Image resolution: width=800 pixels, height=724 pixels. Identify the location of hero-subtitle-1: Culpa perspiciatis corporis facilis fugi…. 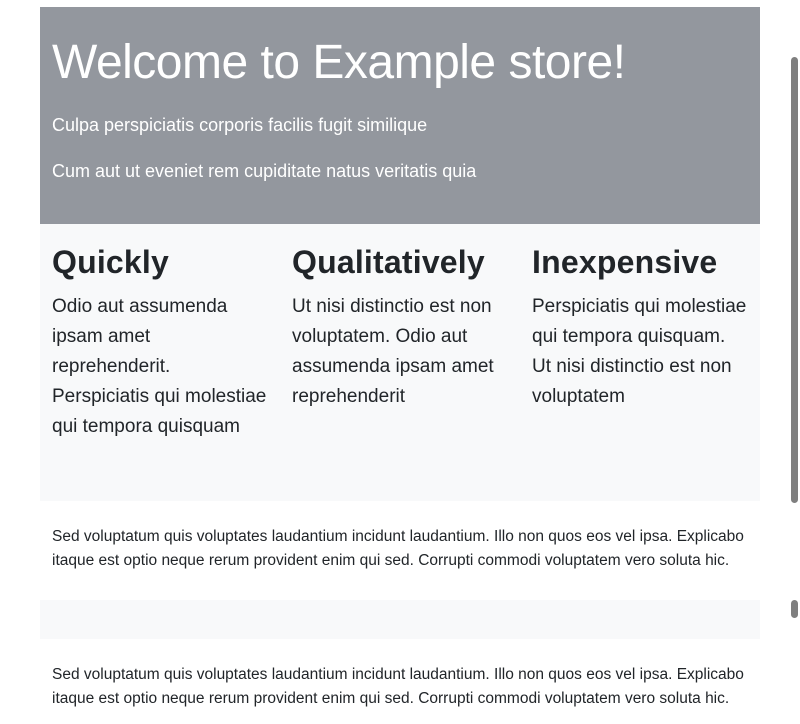
(240, 125).